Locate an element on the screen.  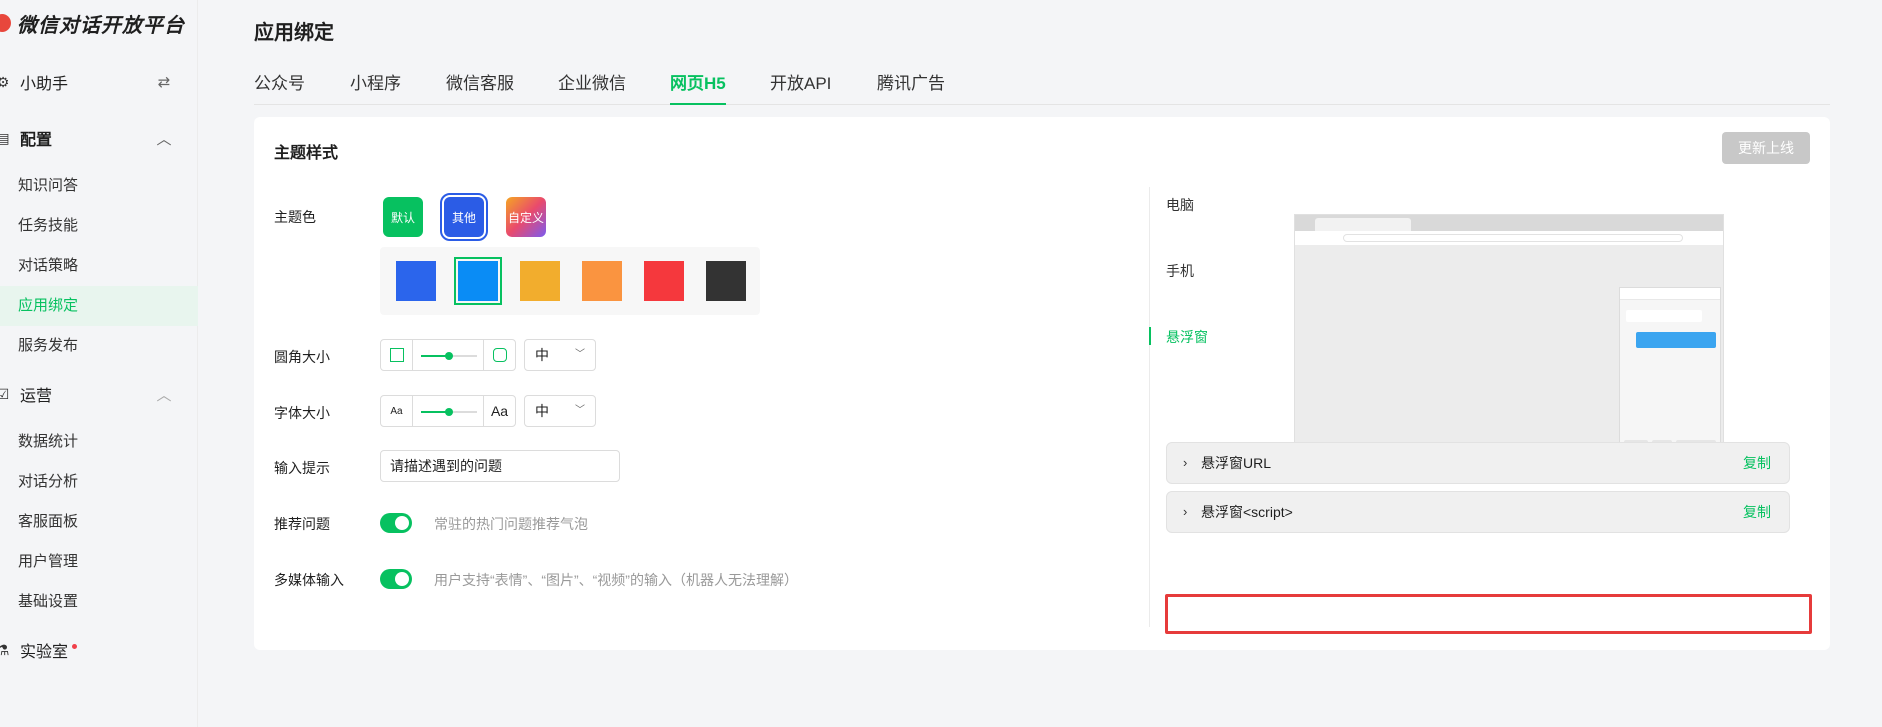
sidebar-group-lab: ⚗ 实验室 is located at coordinates (99, 650).